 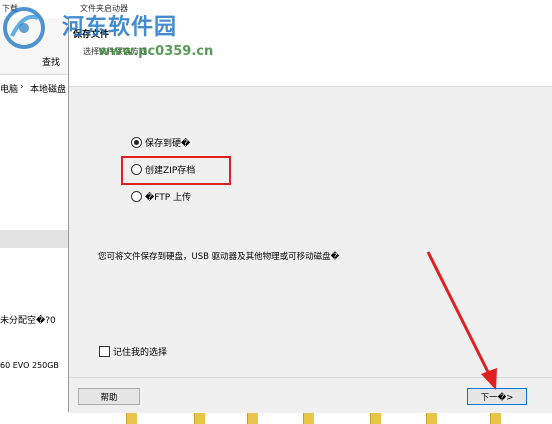 I want to click on background-address-bar: 电脑 › 本地磁盘, so click(x=35, y=88).